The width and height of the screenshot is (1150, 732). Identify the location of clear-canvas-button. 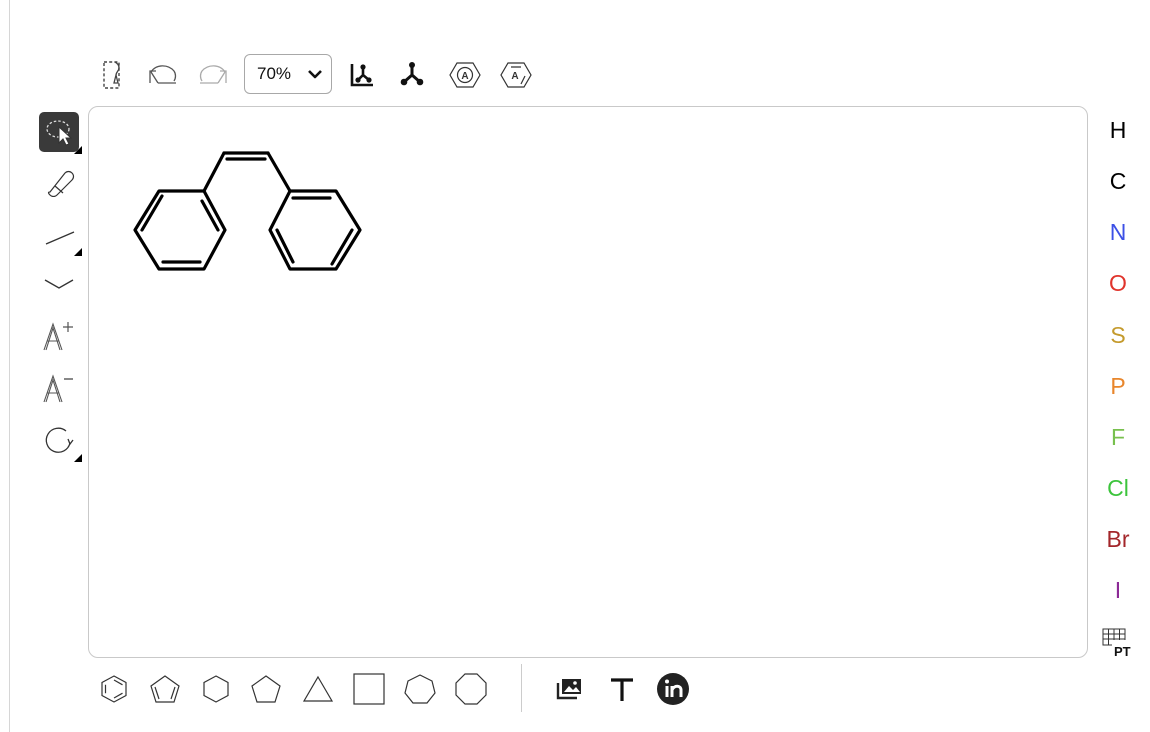
(112, 75).